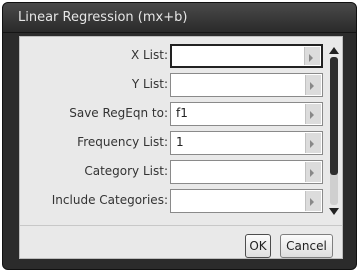  Describe the element at coordinates (334, 50) in the screenshot. I see `arrow-up-icon` at that location.